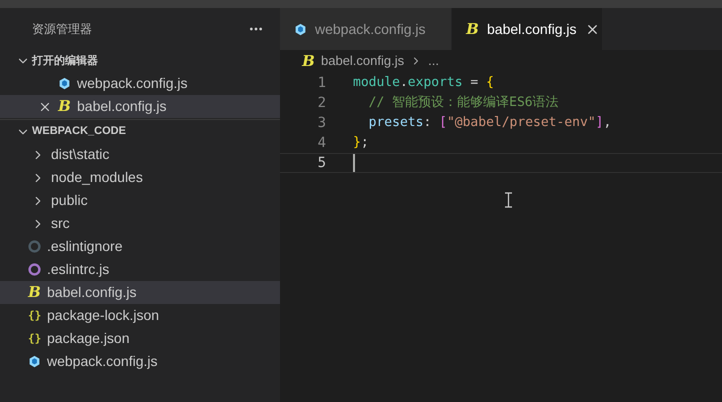 The height and width of the screenshot is (402, 722). I want to click on editor-tab: B babel.config.js, so click(527, 29).